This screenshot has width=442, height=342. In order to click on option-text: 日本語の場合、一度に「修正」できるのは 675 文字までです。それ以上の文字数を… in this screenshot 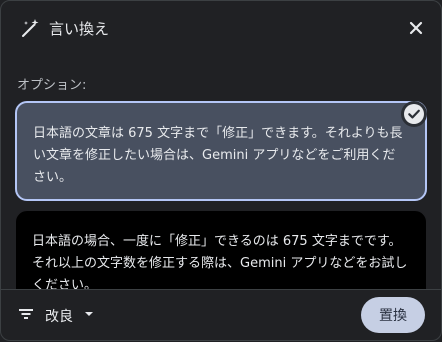, I will do `click(220, 261)`.